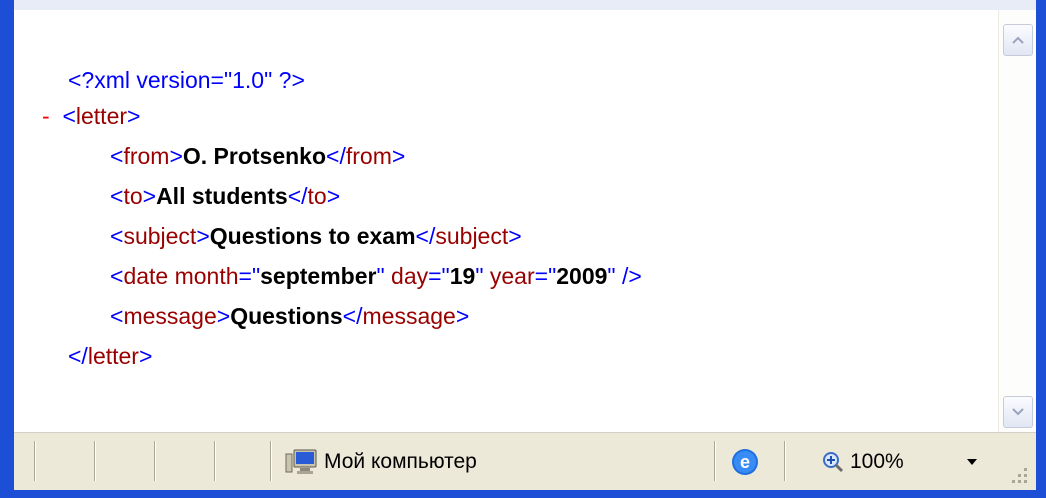  I want to click on my-computer-icon, so click(301, 461).